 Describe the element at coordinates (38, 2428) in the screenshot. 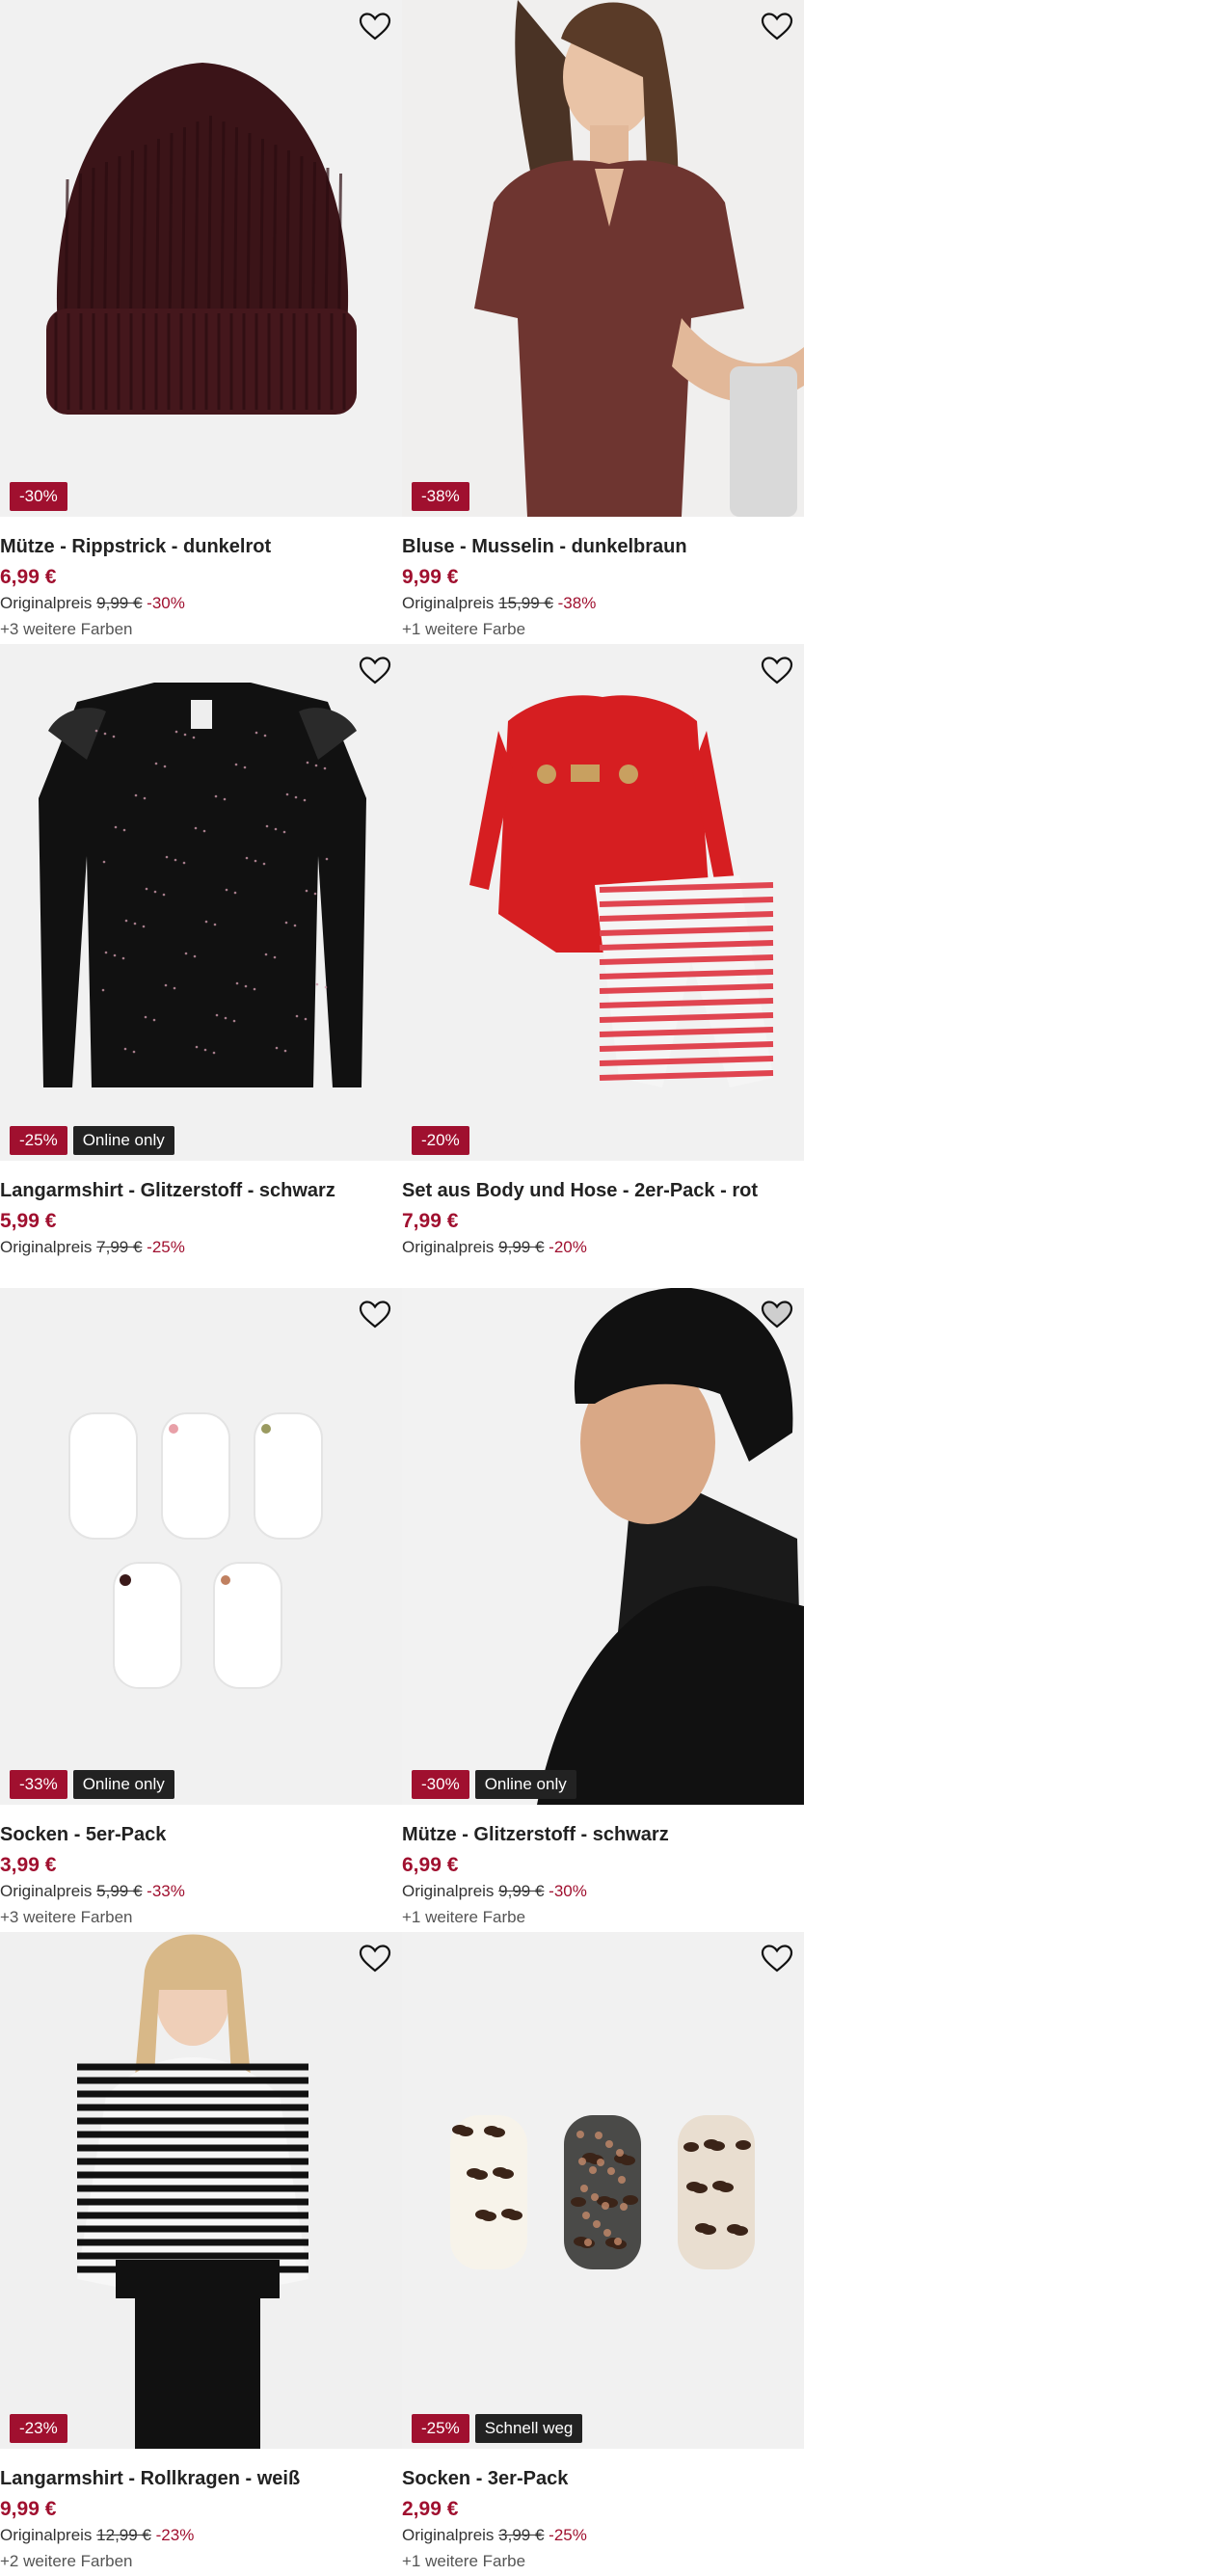

I see `badge-row: -23%` at that location.